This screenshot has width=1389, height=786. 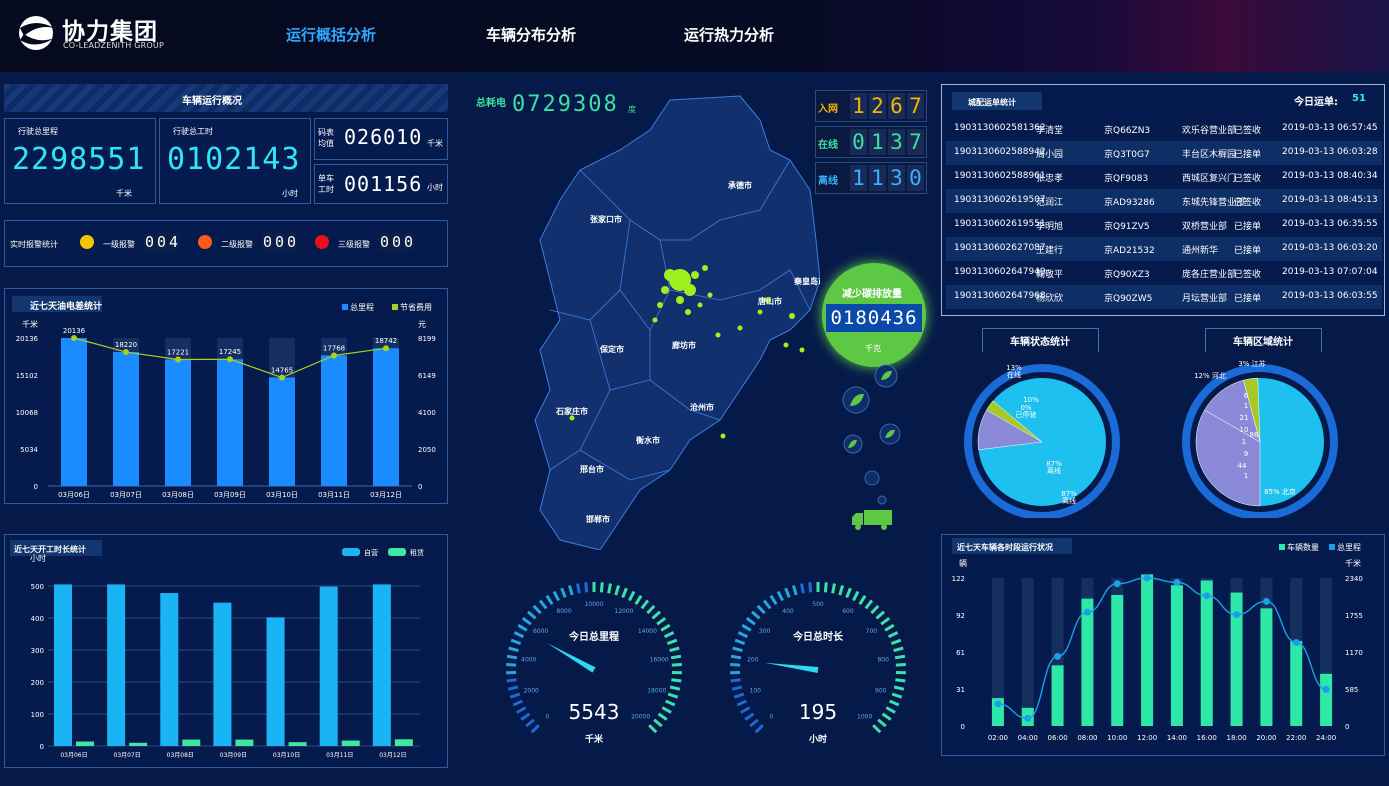 I want to click on x-tick: 03月12日, so click(x=386, y=495).